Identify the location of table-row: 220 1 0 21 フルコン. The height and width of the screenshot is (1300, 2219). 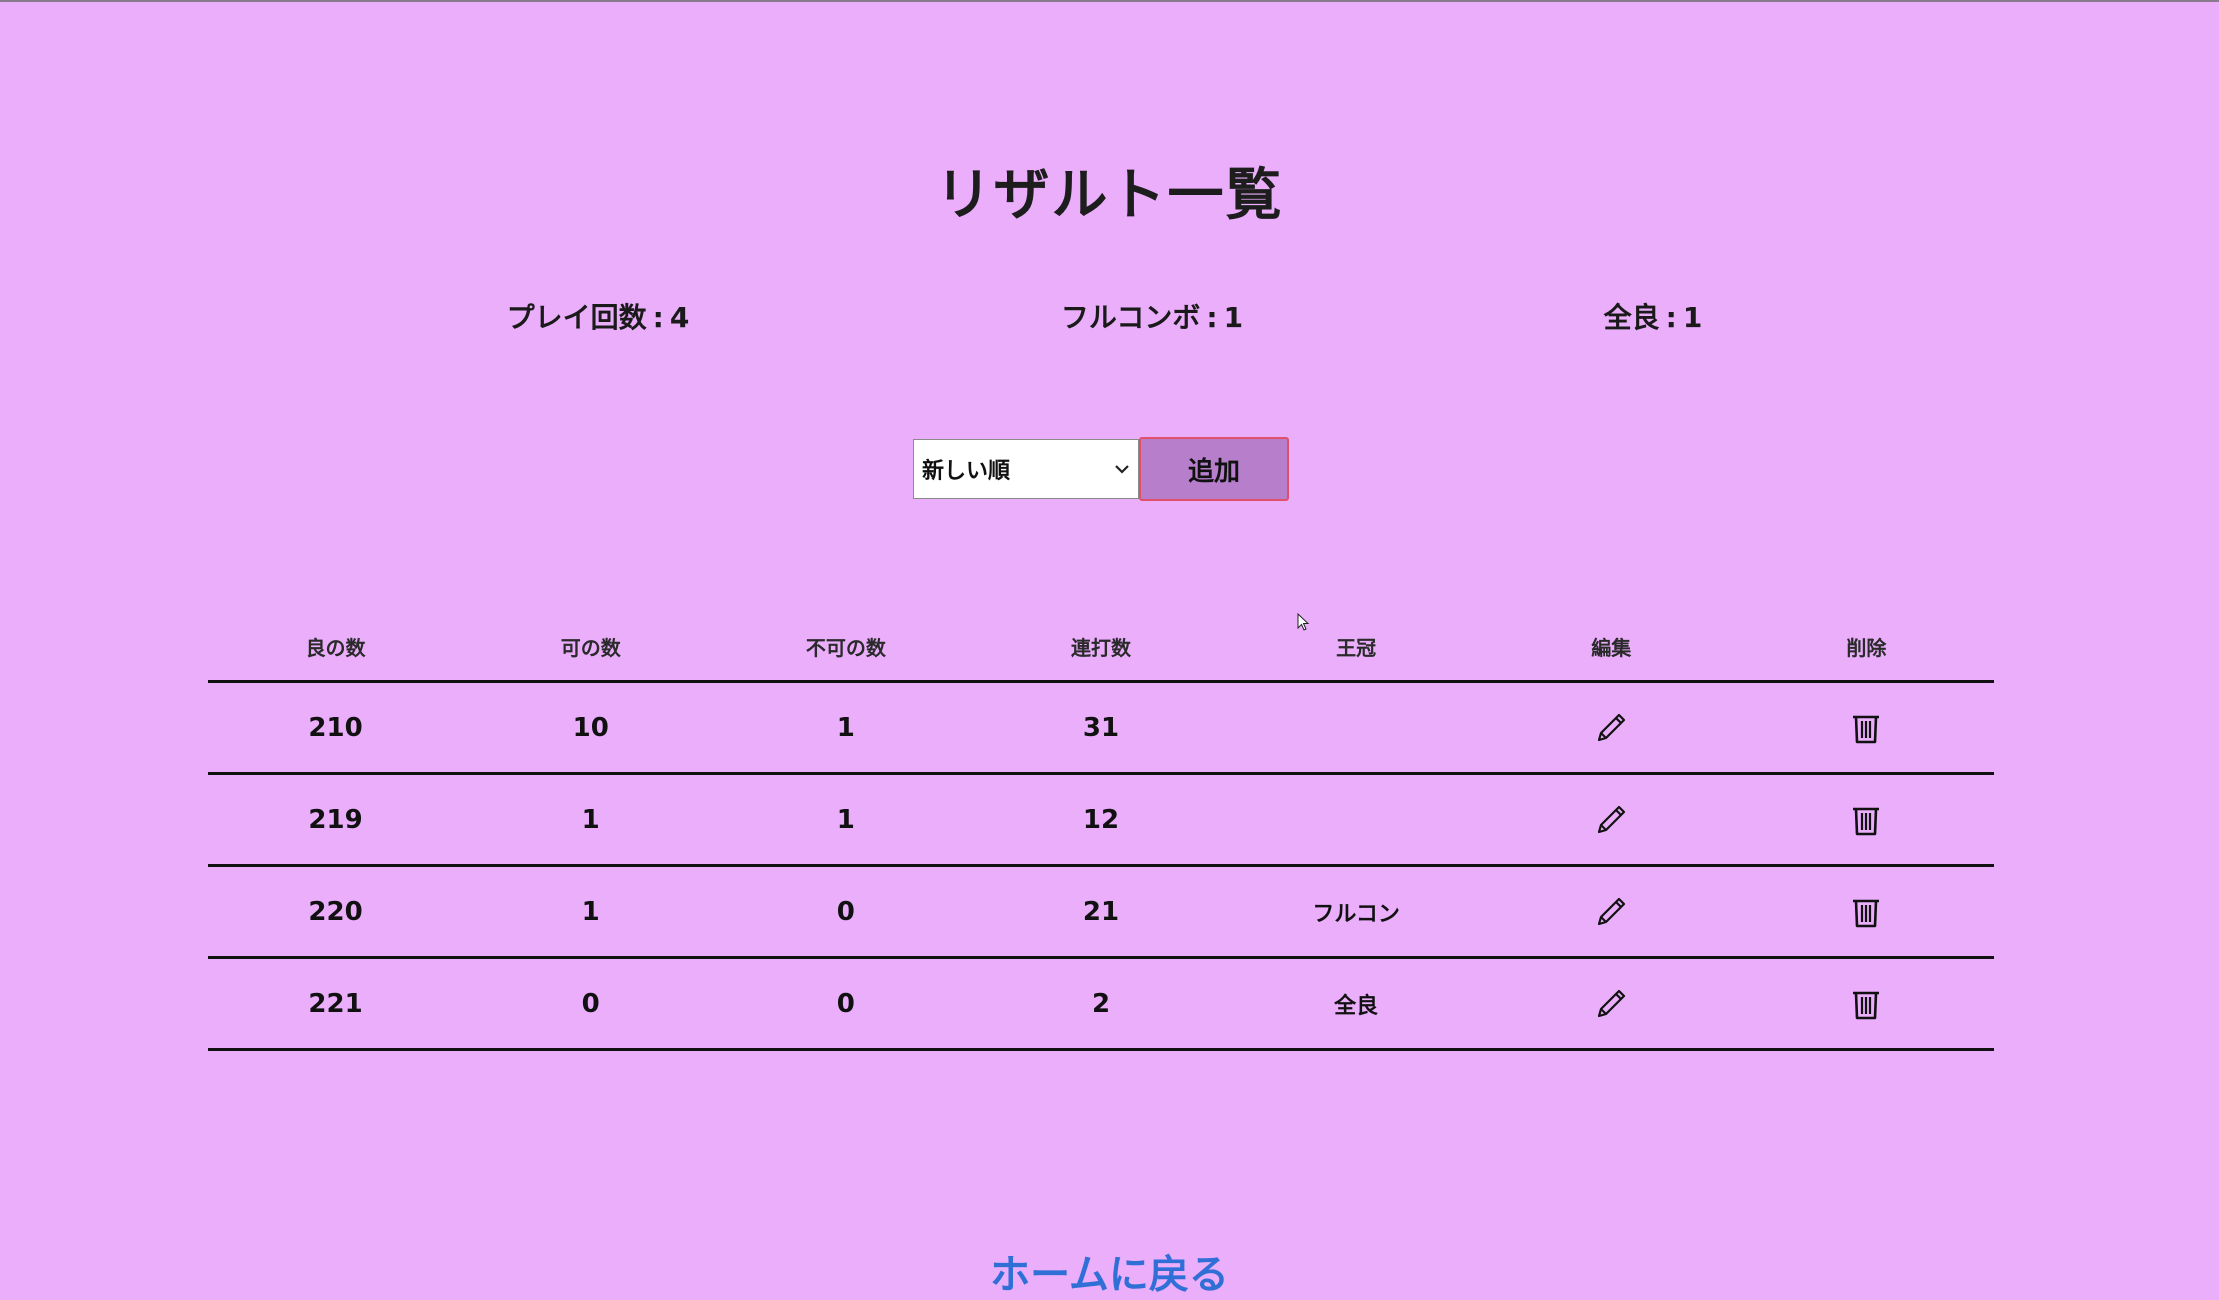
(1101, 912).